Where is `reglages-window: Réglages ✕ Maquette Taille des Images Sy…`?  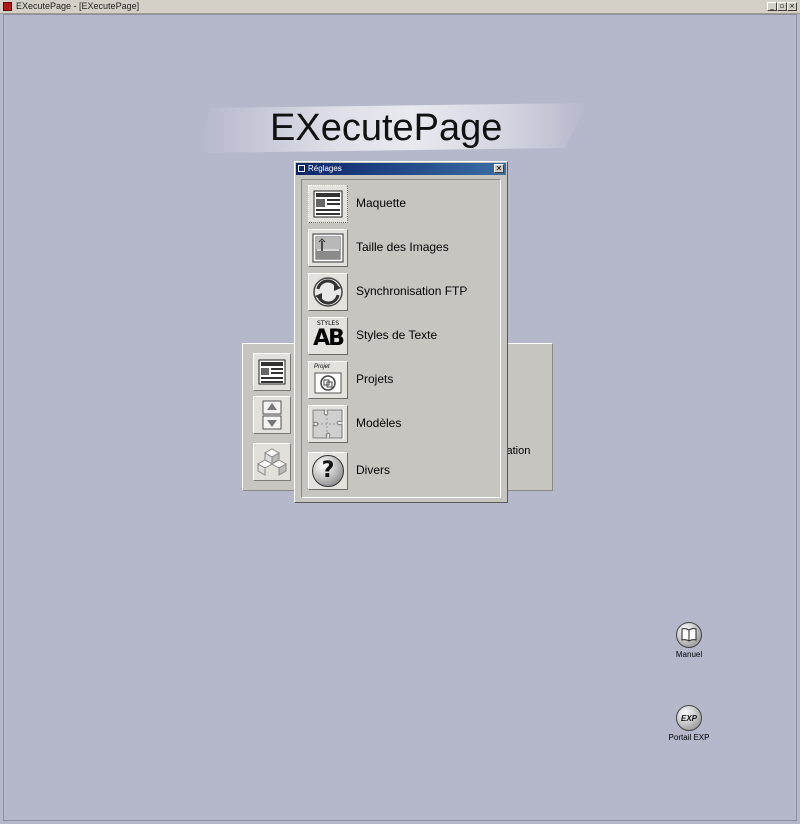 reglages-window: Réglages ✕ Maquette Taille des Images Sy… is located at coordinates (401, 332).